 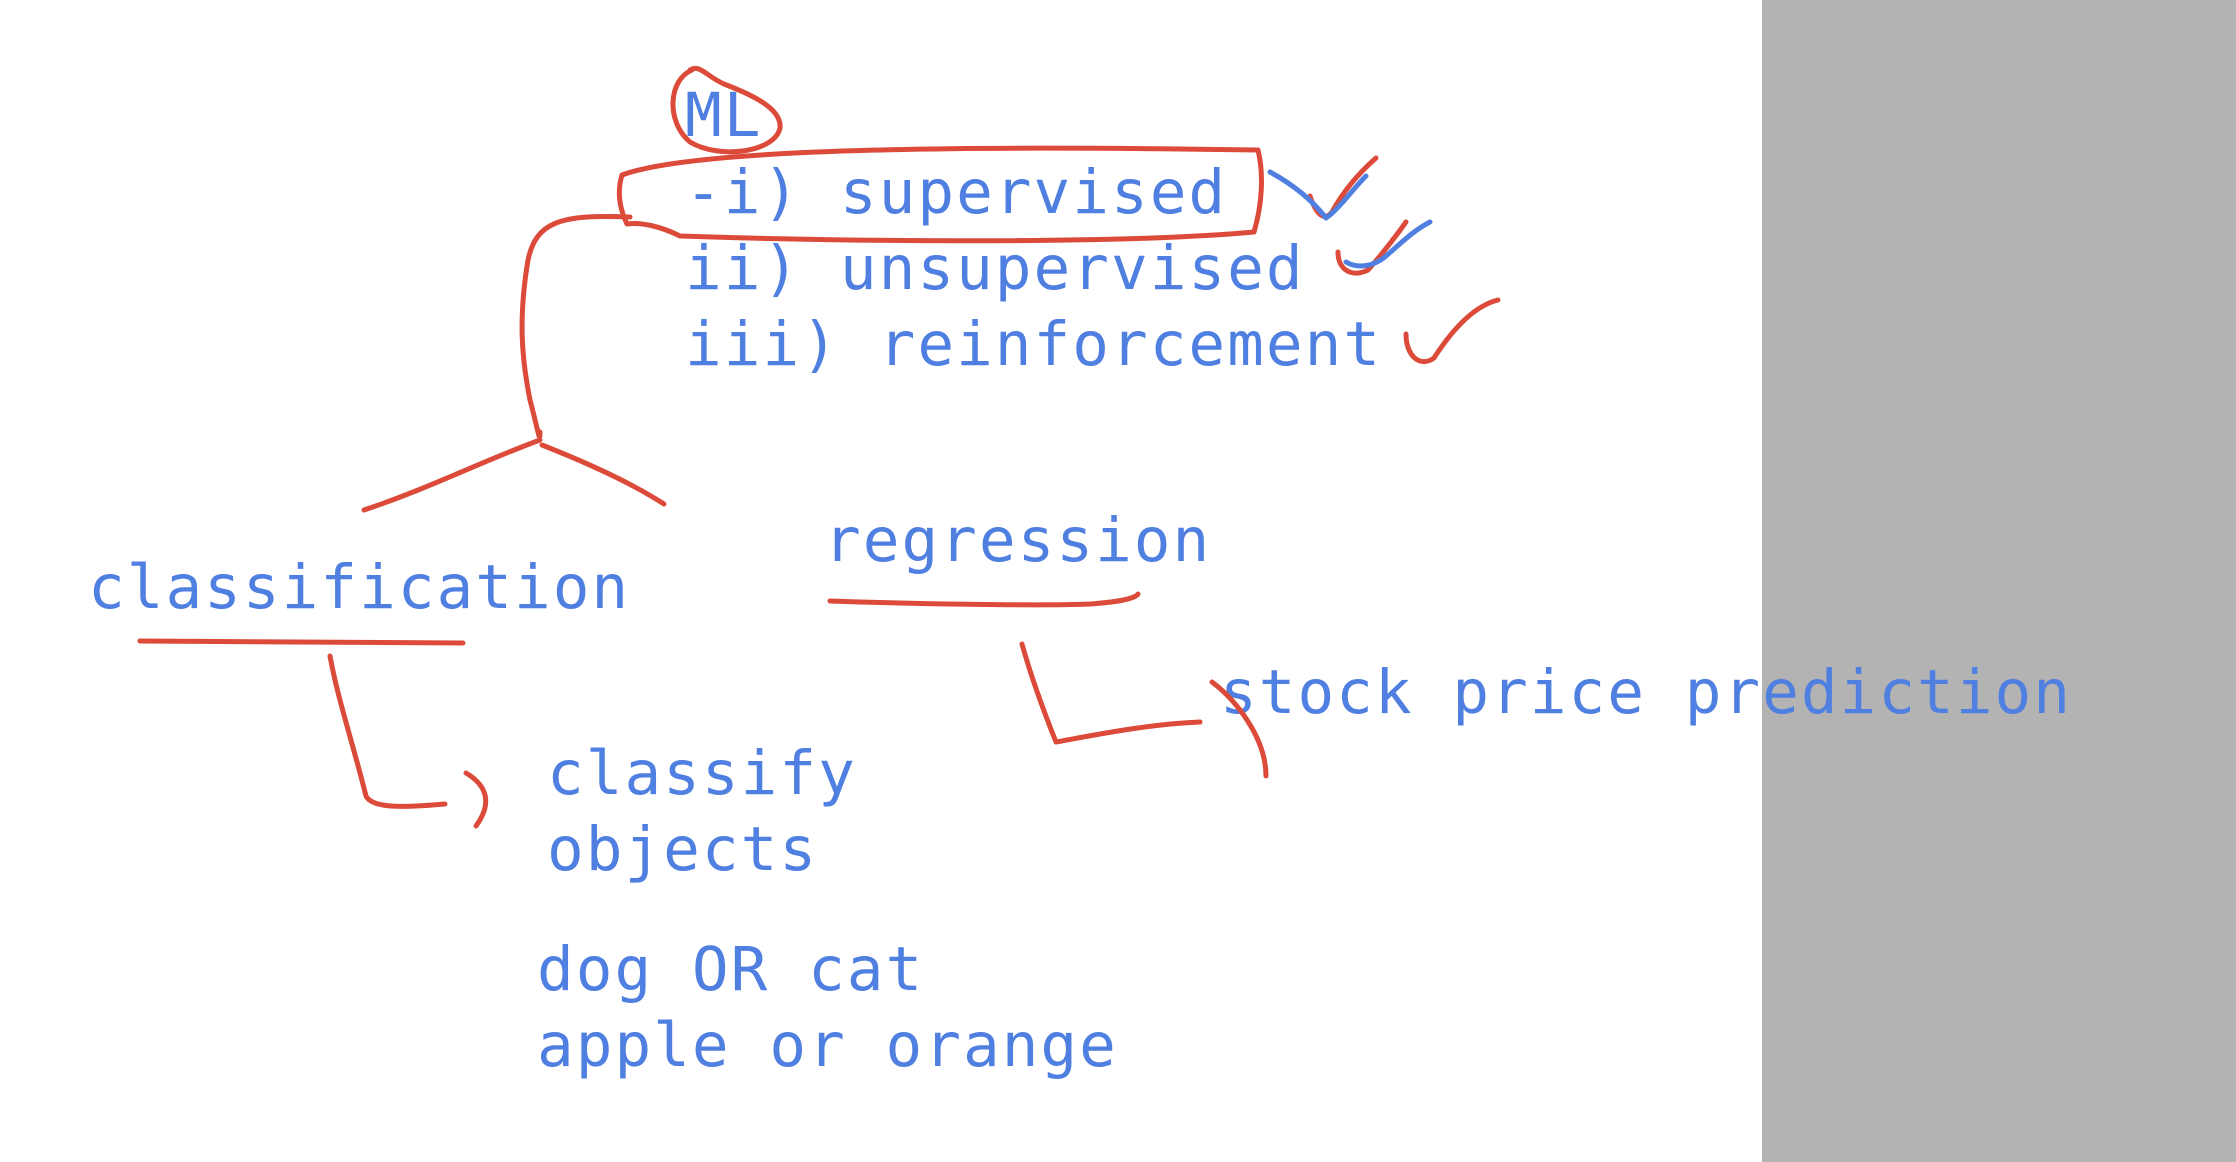 I want to click on check-supervised-blue, so click(x=1318, y=195).